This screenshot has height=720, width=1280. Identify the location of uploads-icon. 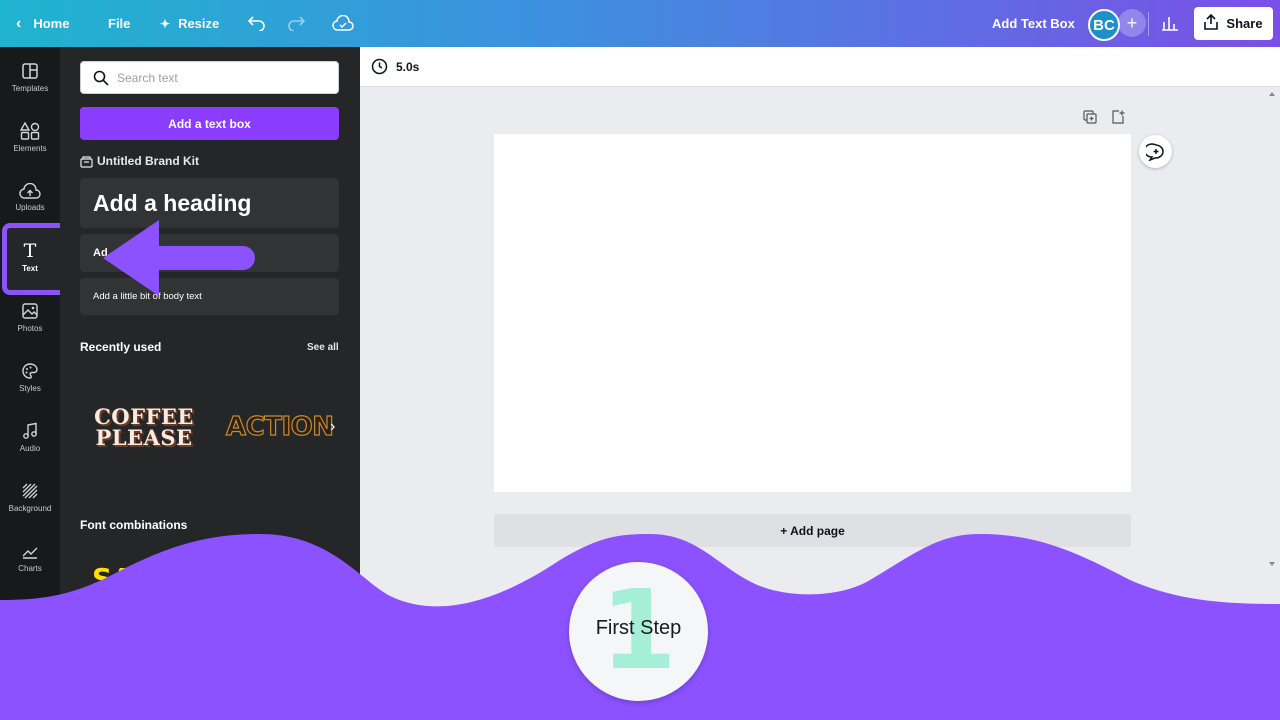
(30, 190).